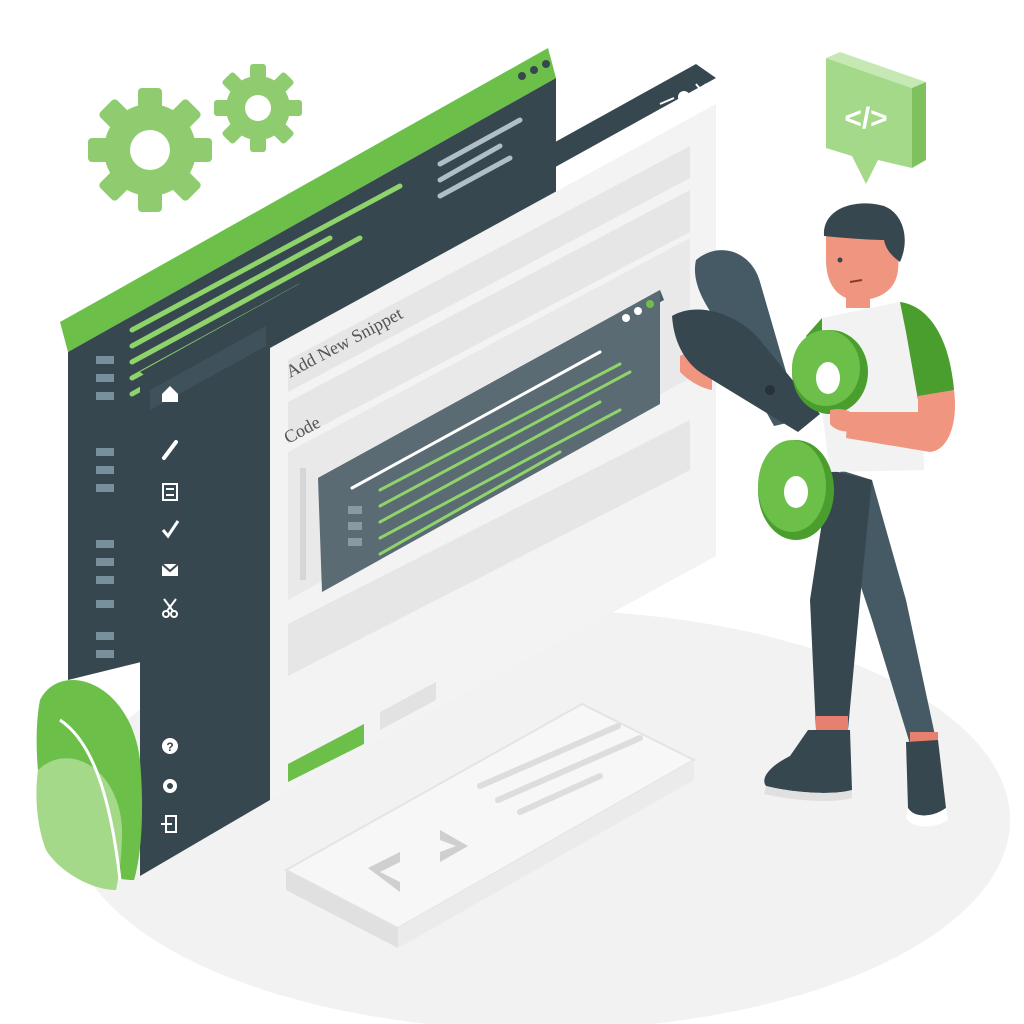 The height and width of the screenshot is (1024, 1024). Describe the element at coordinates (89, 785) in the screenshot. I see `plant` at that location.